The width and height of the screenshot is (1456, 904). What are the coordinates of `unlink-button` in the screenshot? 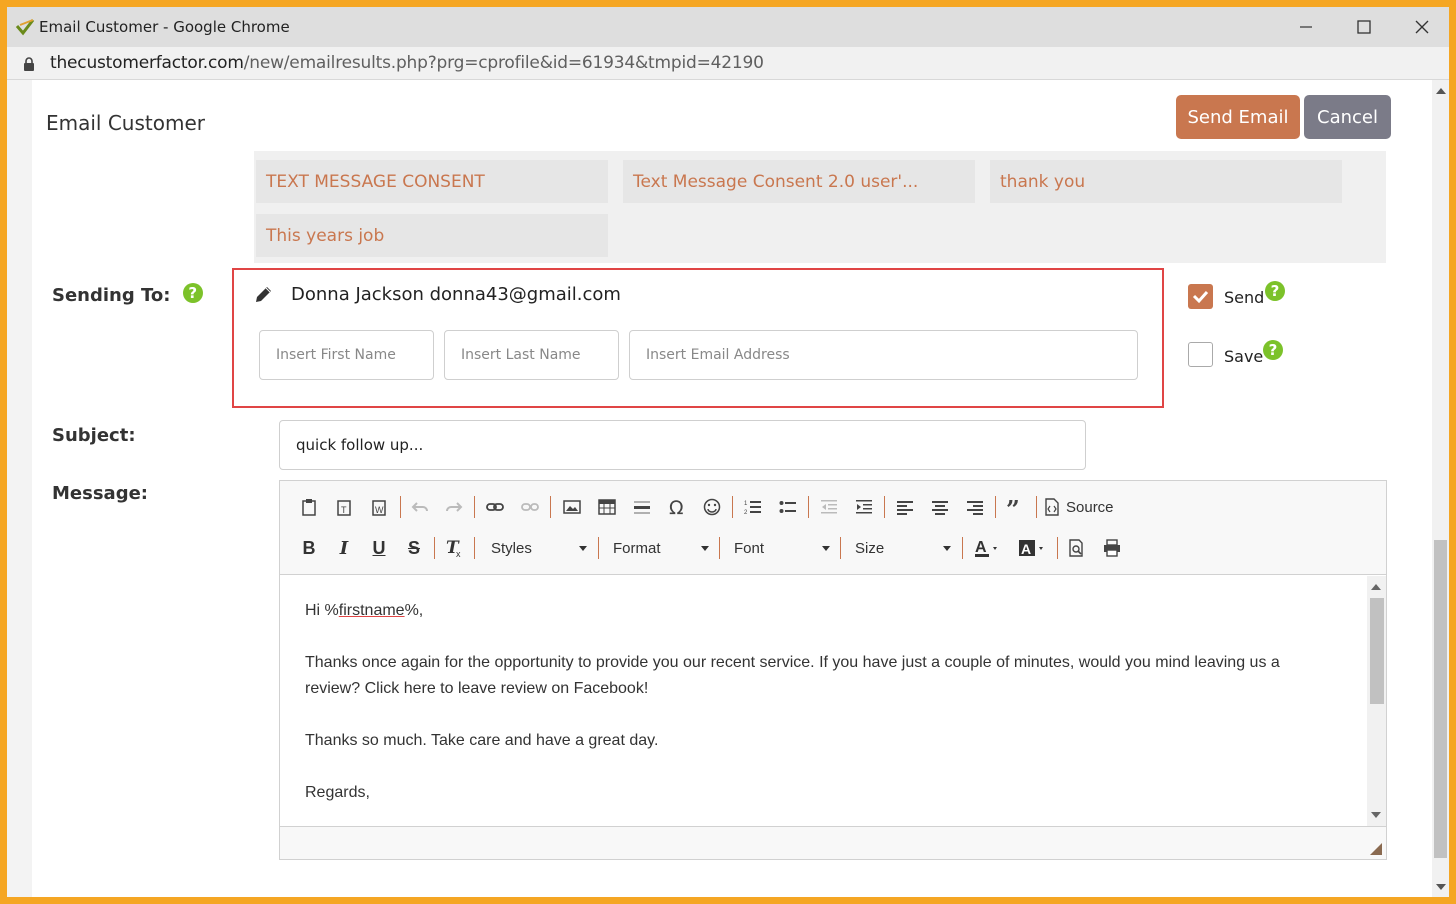 It's located at (530, 507).